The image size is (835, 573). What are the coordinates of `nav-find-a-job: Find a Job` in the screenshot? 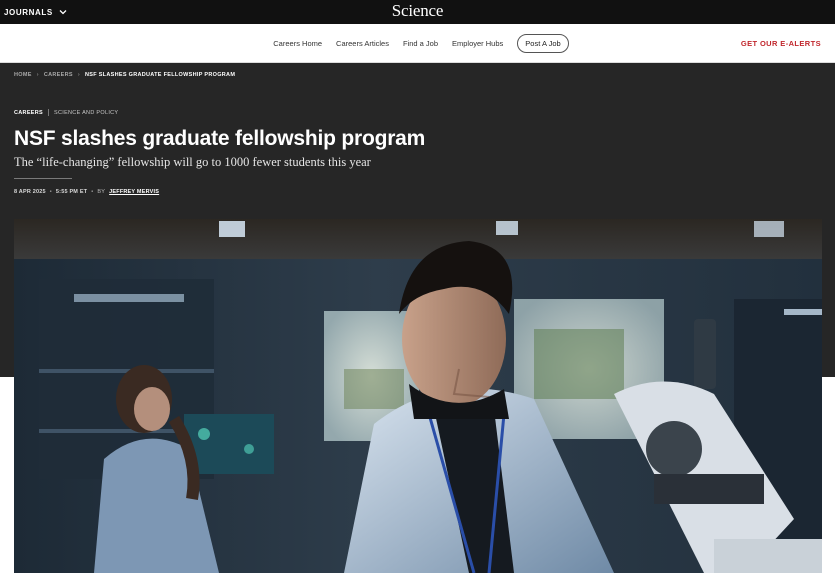 It's located at (420, 43).